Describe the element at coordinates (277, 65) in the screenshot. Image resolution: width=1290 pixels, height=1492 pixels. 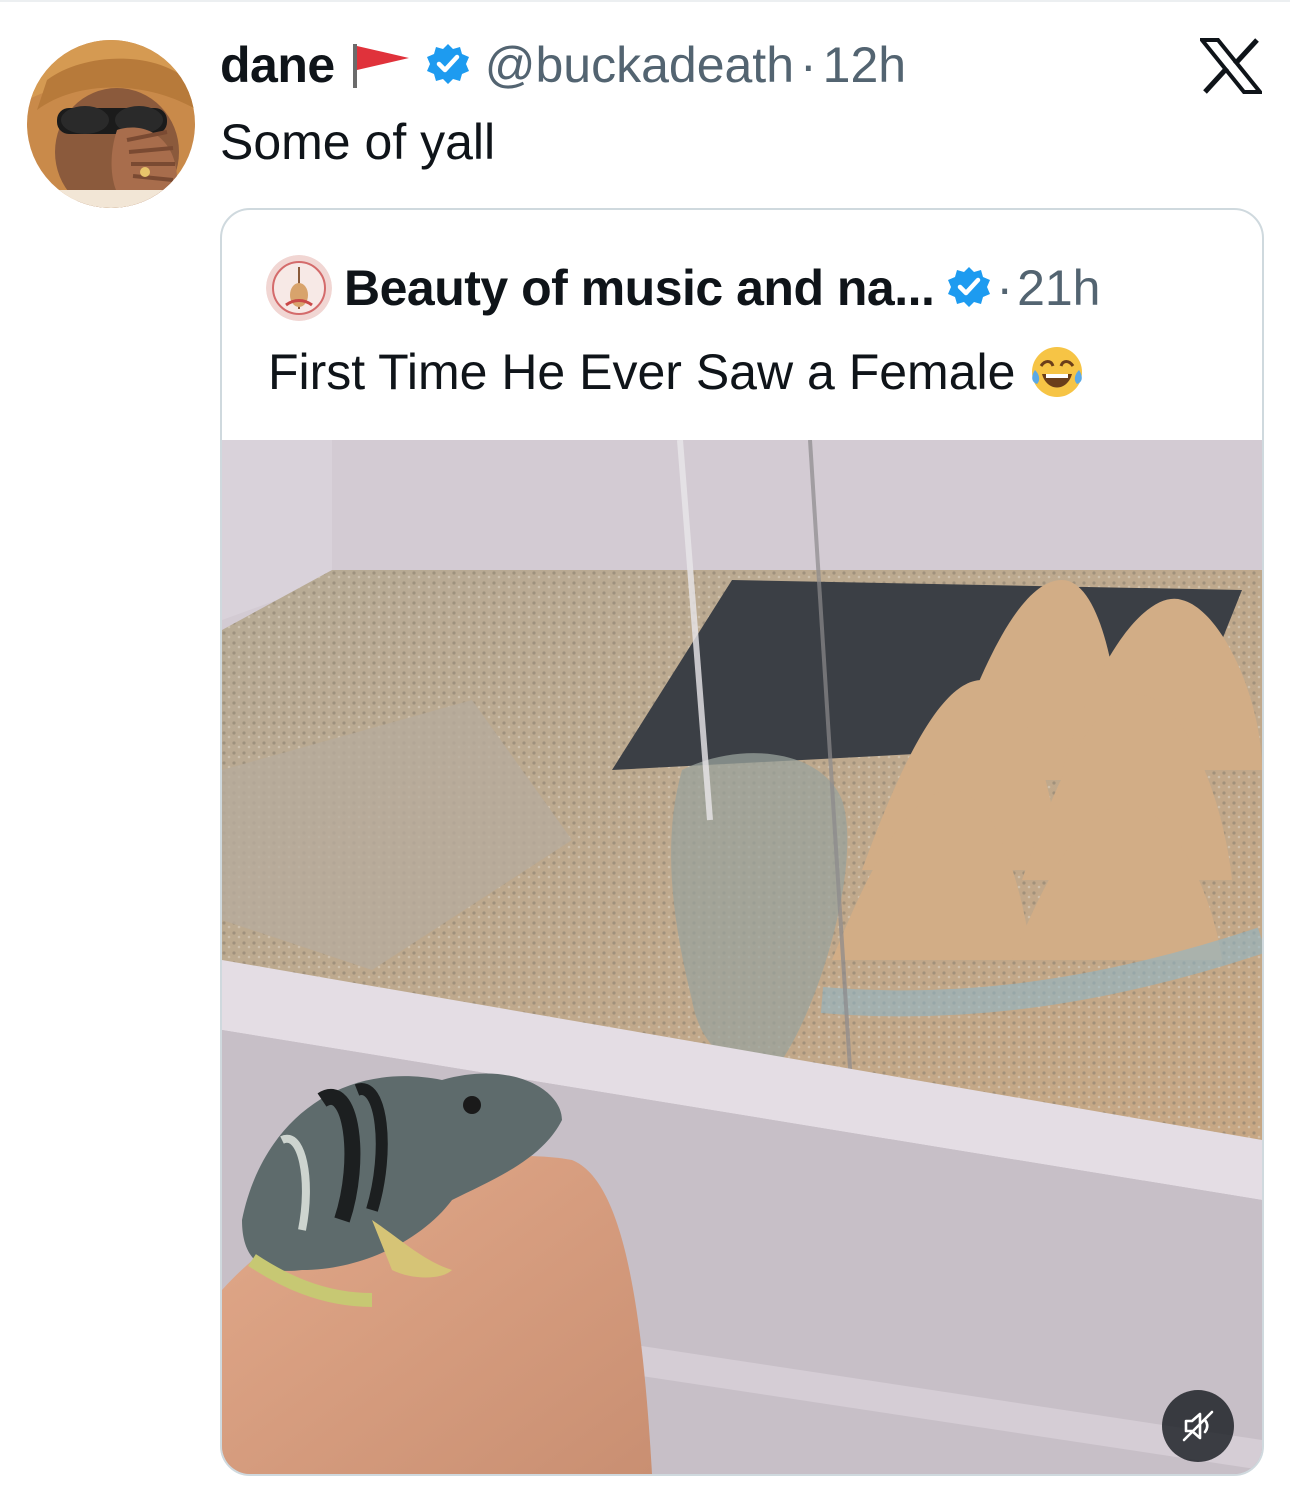
I see `author-display-name: dane` at that location.